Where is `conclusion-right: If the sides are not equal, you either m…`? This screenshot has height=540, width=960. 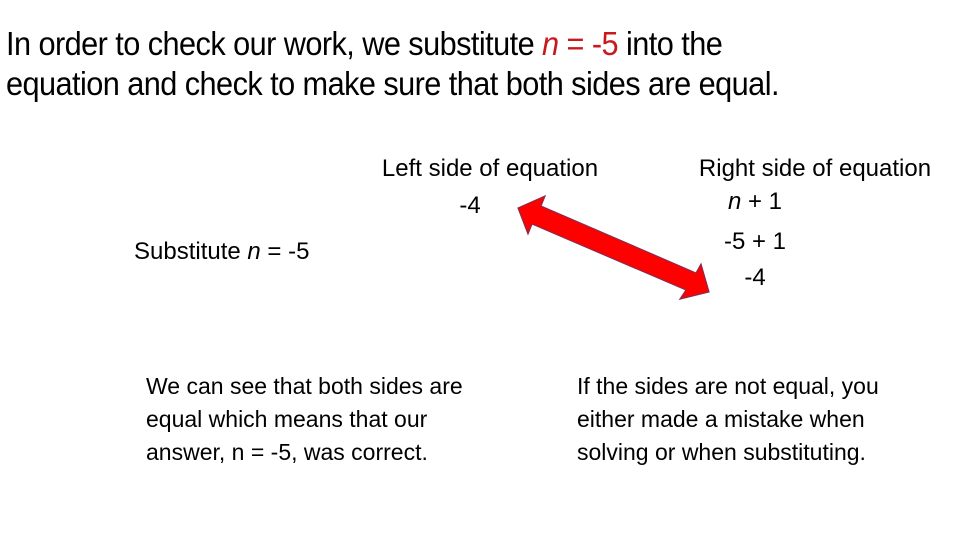 conclusion-right: If the sides are not equal, you either m… is located at coordinates (728, 419).